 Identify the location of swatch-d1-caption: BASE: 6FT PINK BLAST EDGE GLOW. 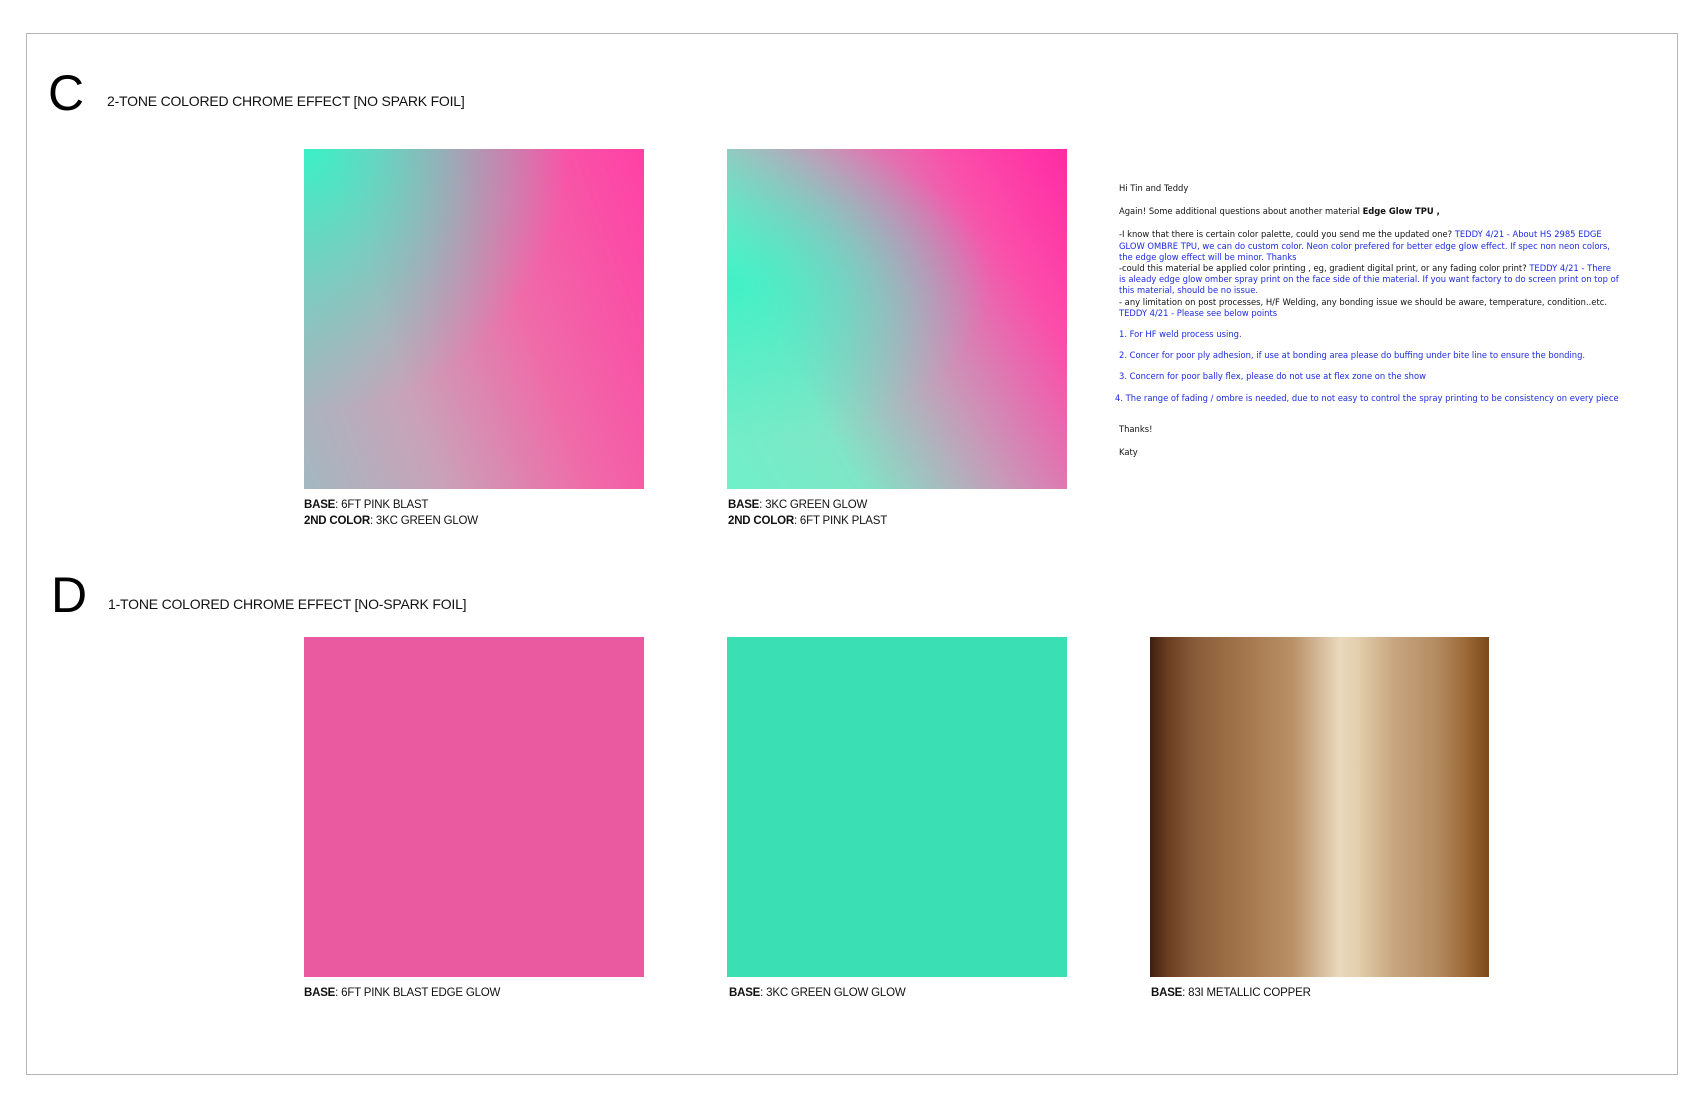
(402, 993).